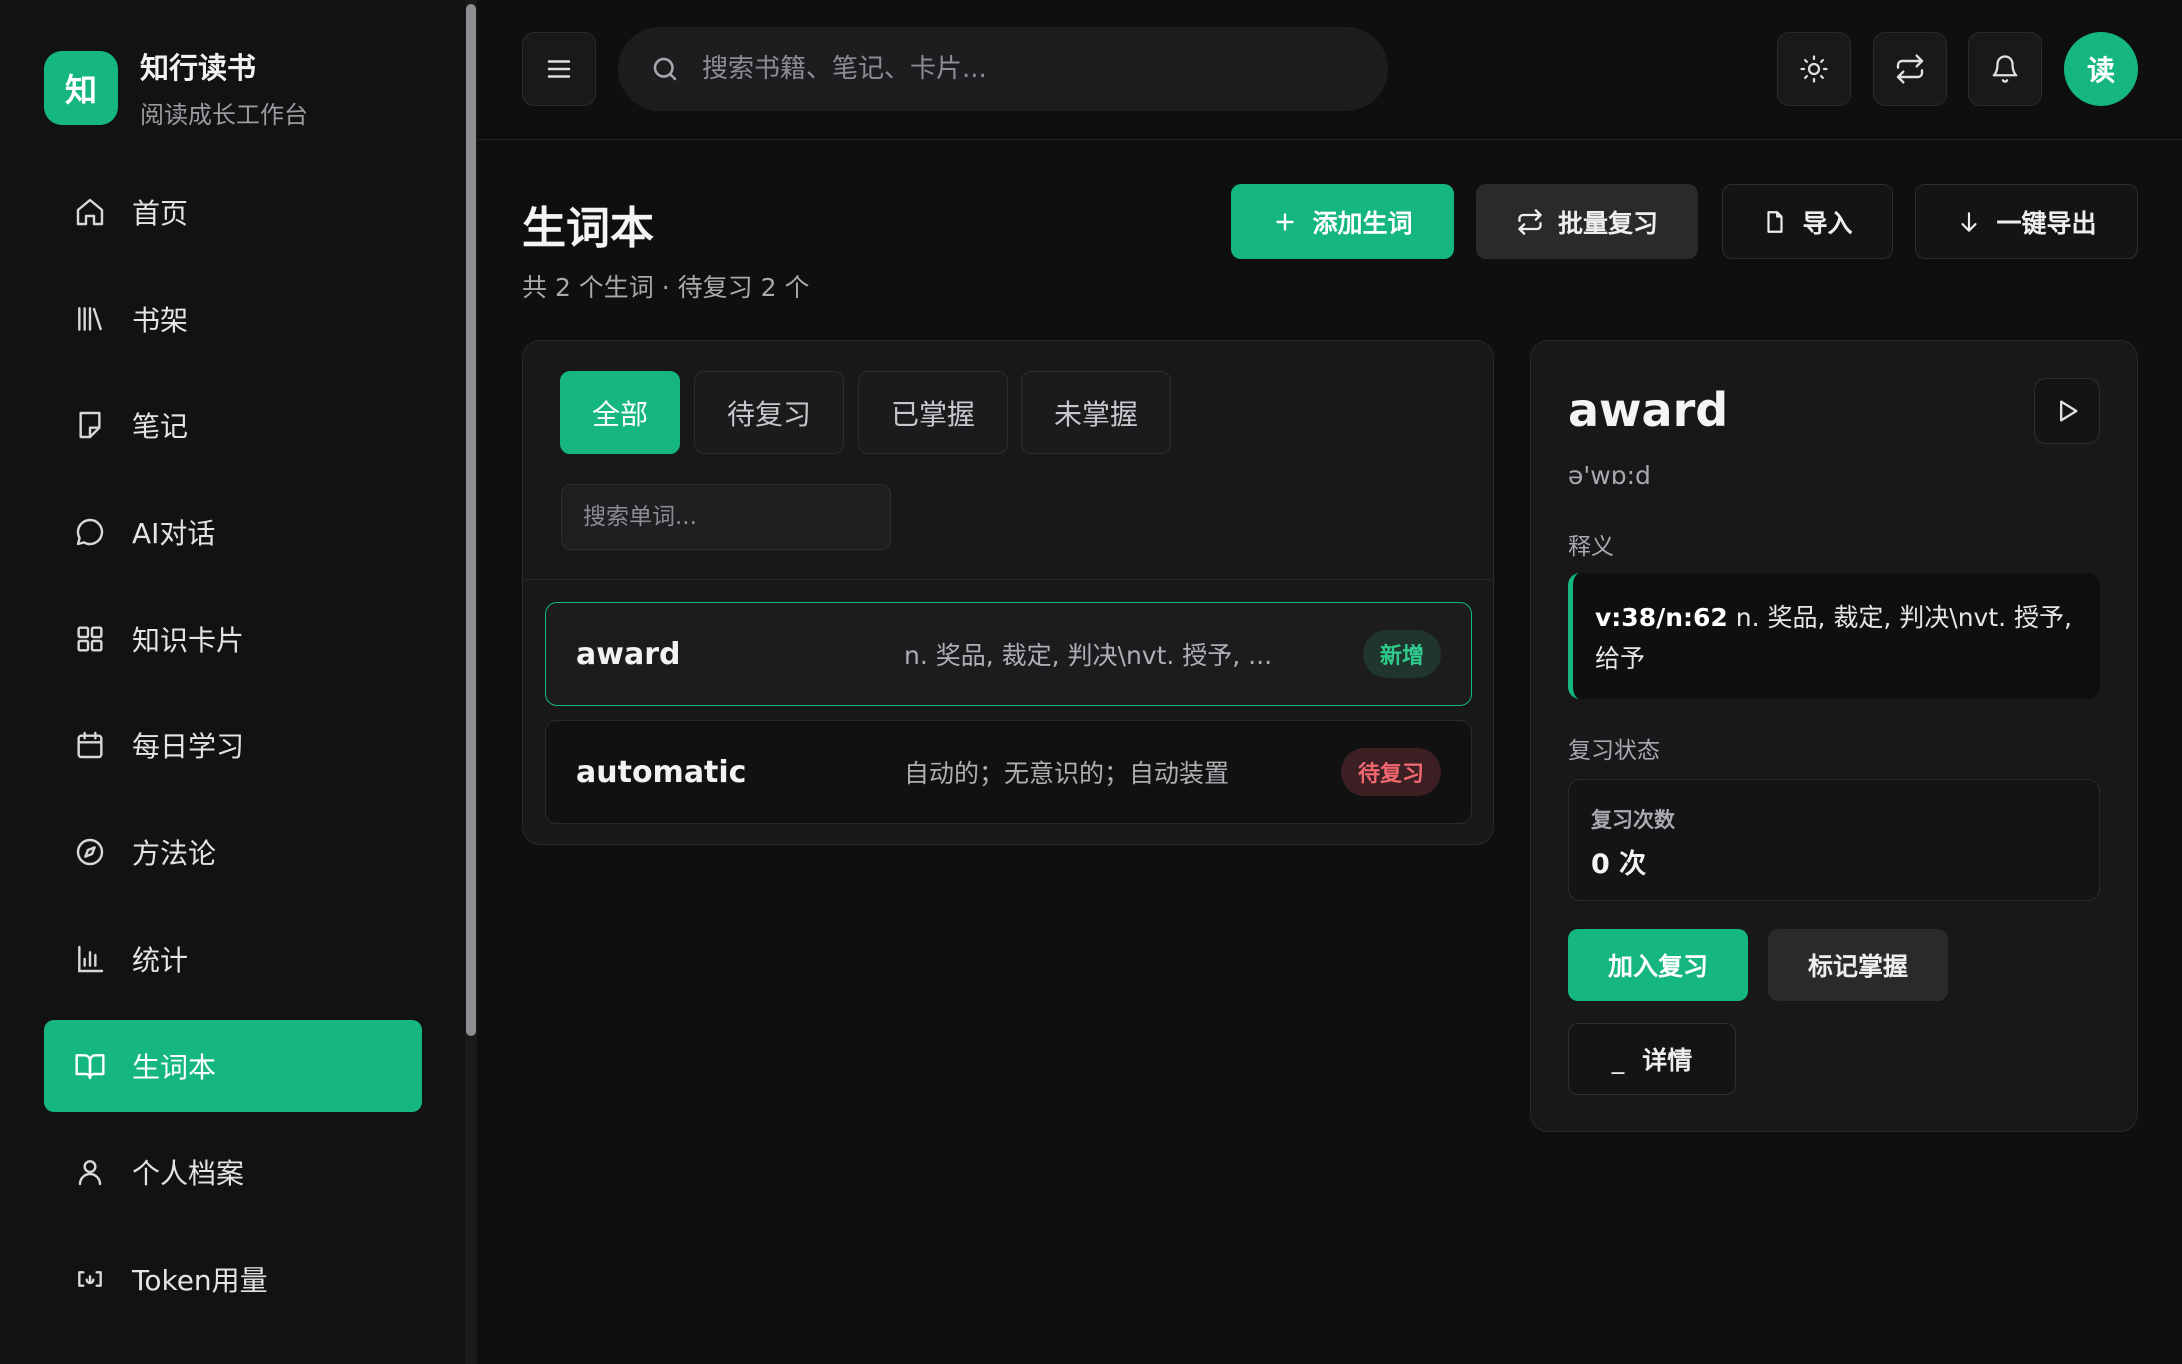 The image size is (2182, 1364). I want to click on search-icon, so click(665, 69).